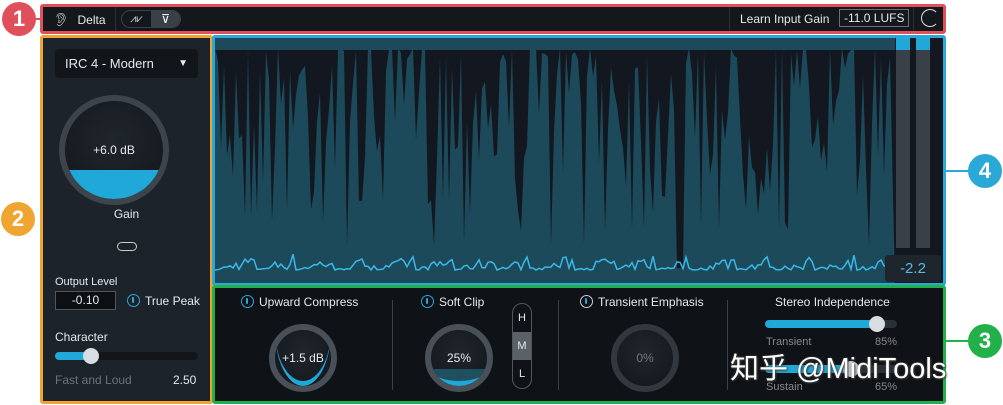  What do you see at coordinates (185, 380) in the screenshot?
I see `character-value: 2.50` at bounding box center [185, 380].